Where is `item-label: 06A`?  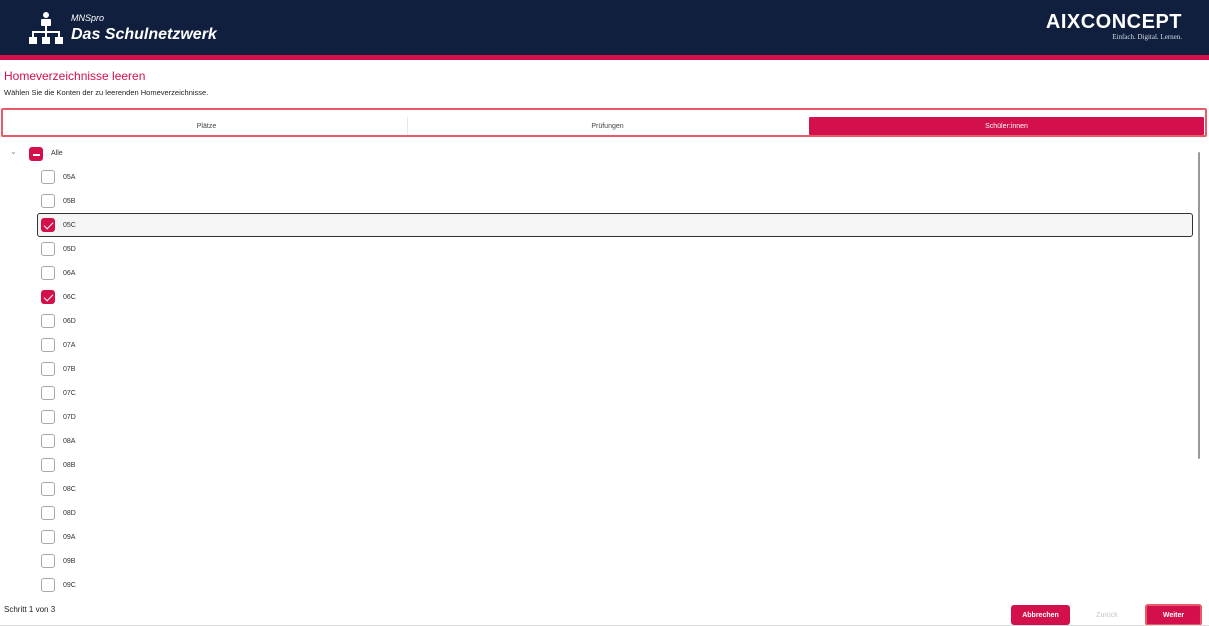 item-label: 06A is located at coordinates (69, 273).